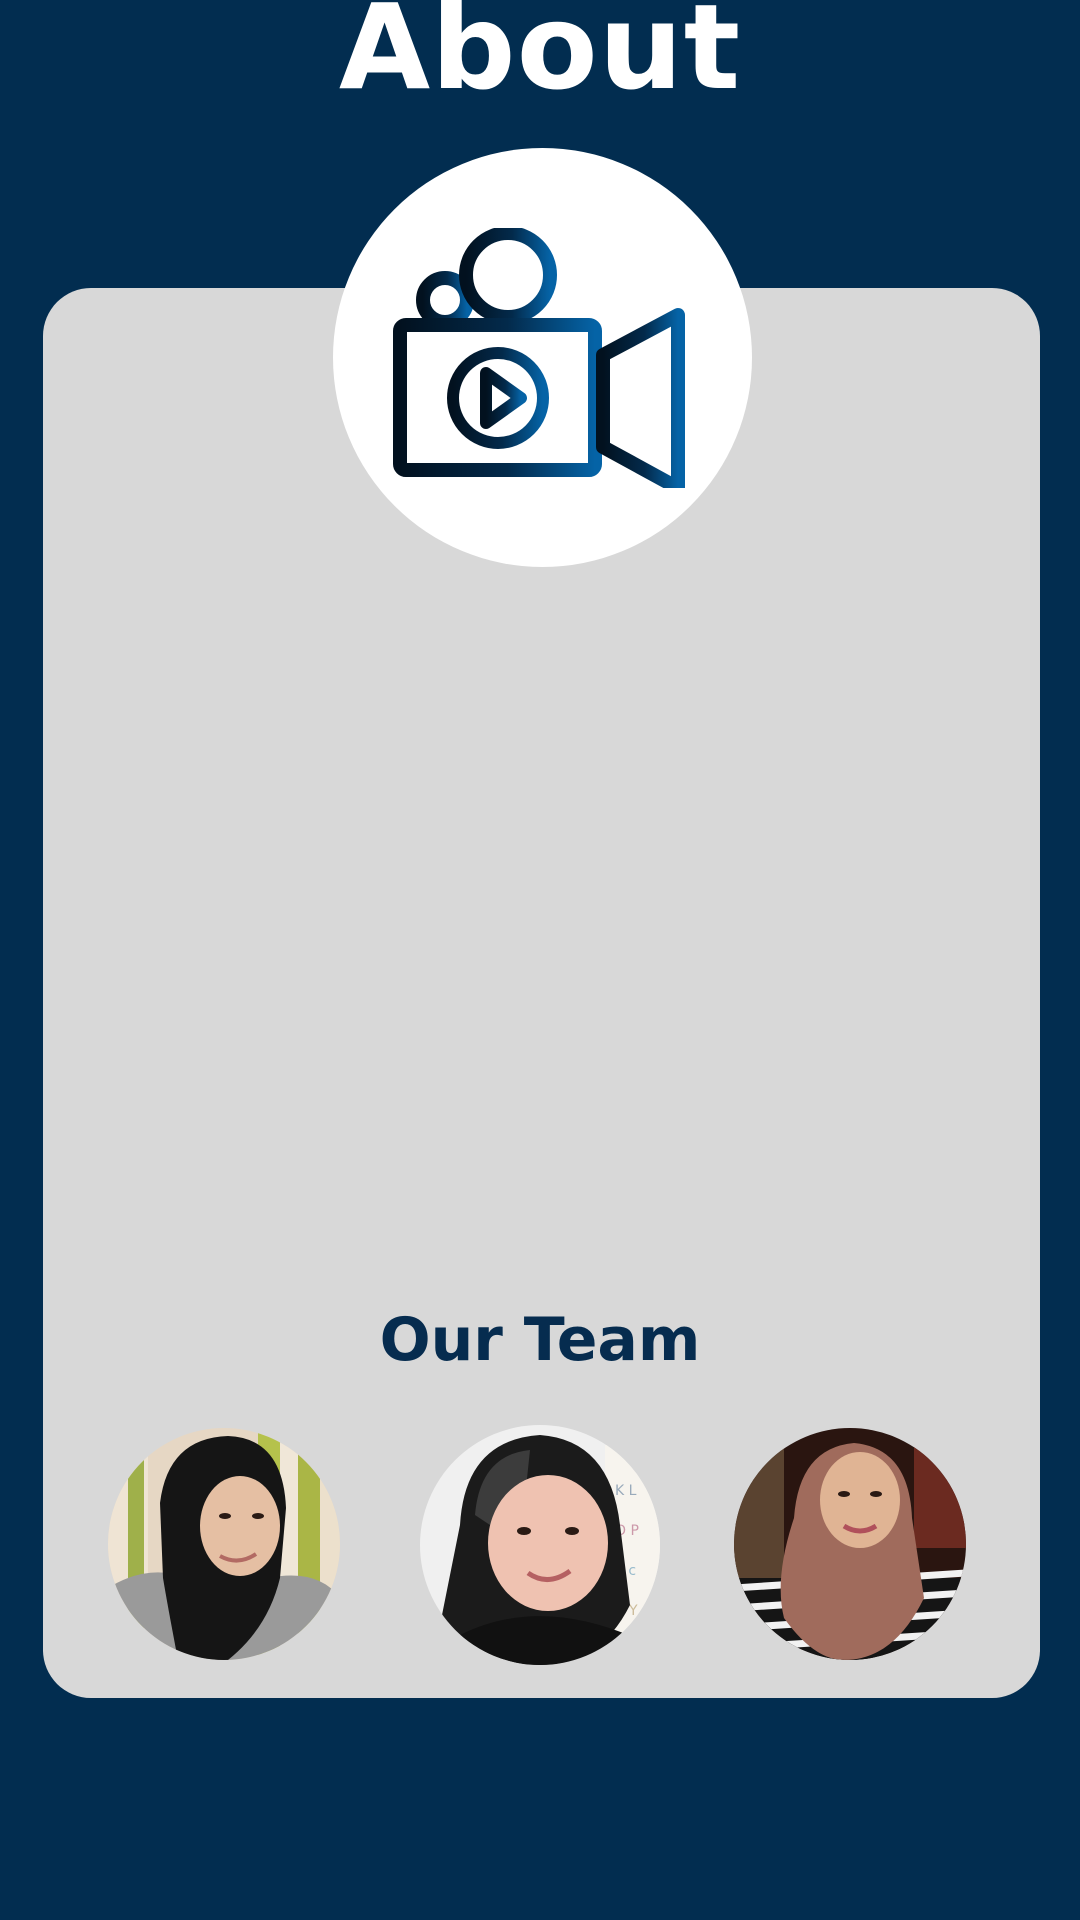 This screenshot has width=1080, height=1920. I want to click on app-logo, so click(542, 357).